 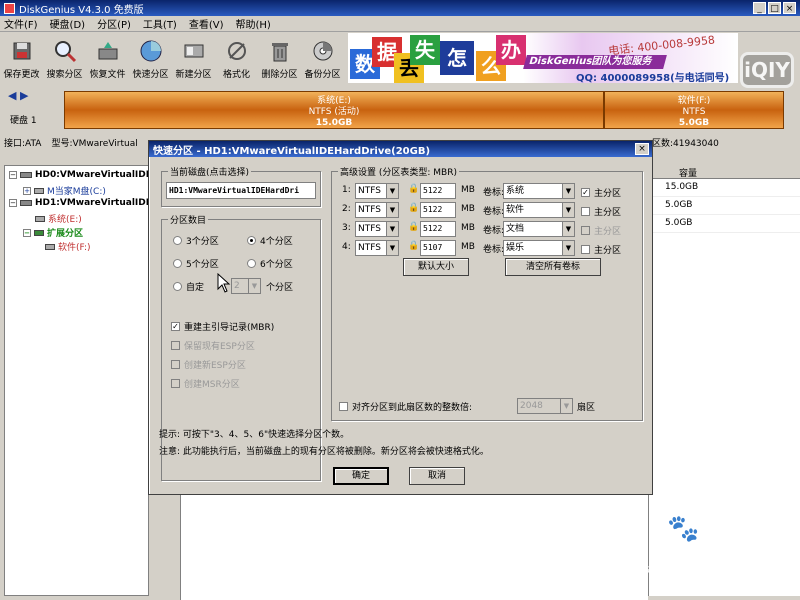 I want to click on search-partition-button: 搜索分区, so click(x=64, y=58).